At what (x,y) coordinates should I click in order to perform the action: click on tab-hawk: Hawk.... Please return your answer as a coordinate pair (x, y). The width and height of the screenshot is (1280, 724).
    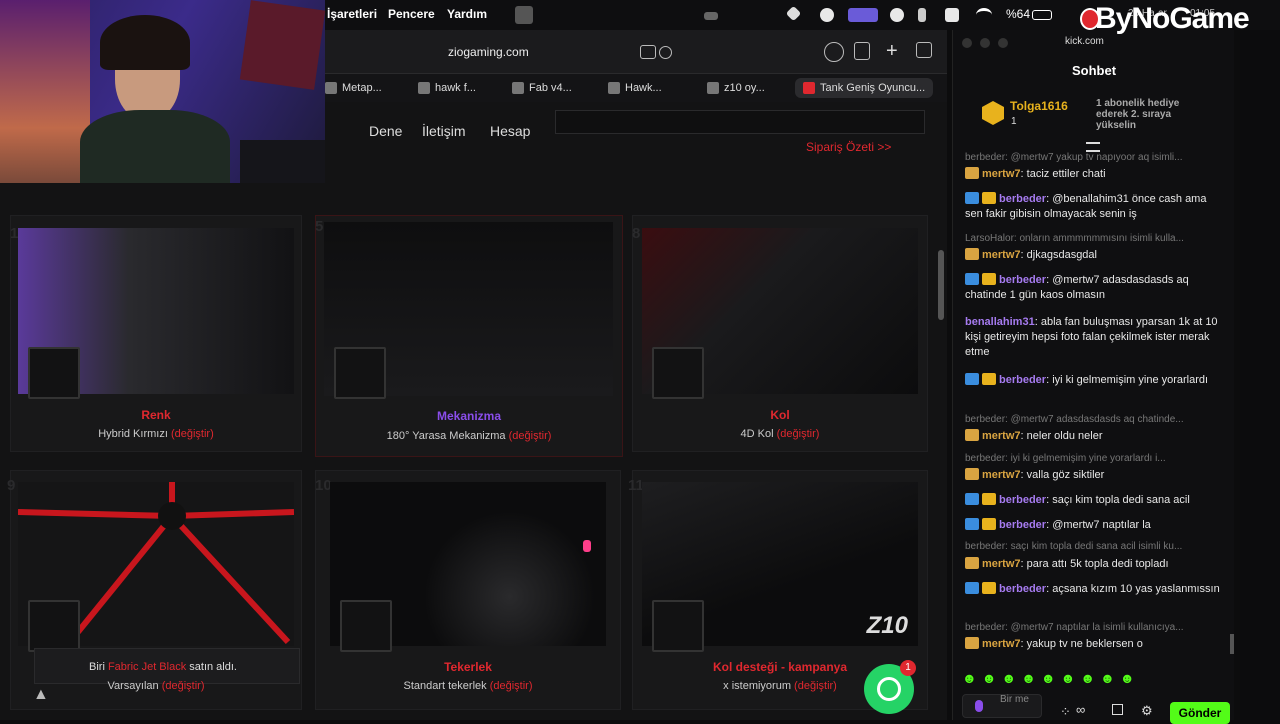
    Looking at the image, I should click on (635, 88).